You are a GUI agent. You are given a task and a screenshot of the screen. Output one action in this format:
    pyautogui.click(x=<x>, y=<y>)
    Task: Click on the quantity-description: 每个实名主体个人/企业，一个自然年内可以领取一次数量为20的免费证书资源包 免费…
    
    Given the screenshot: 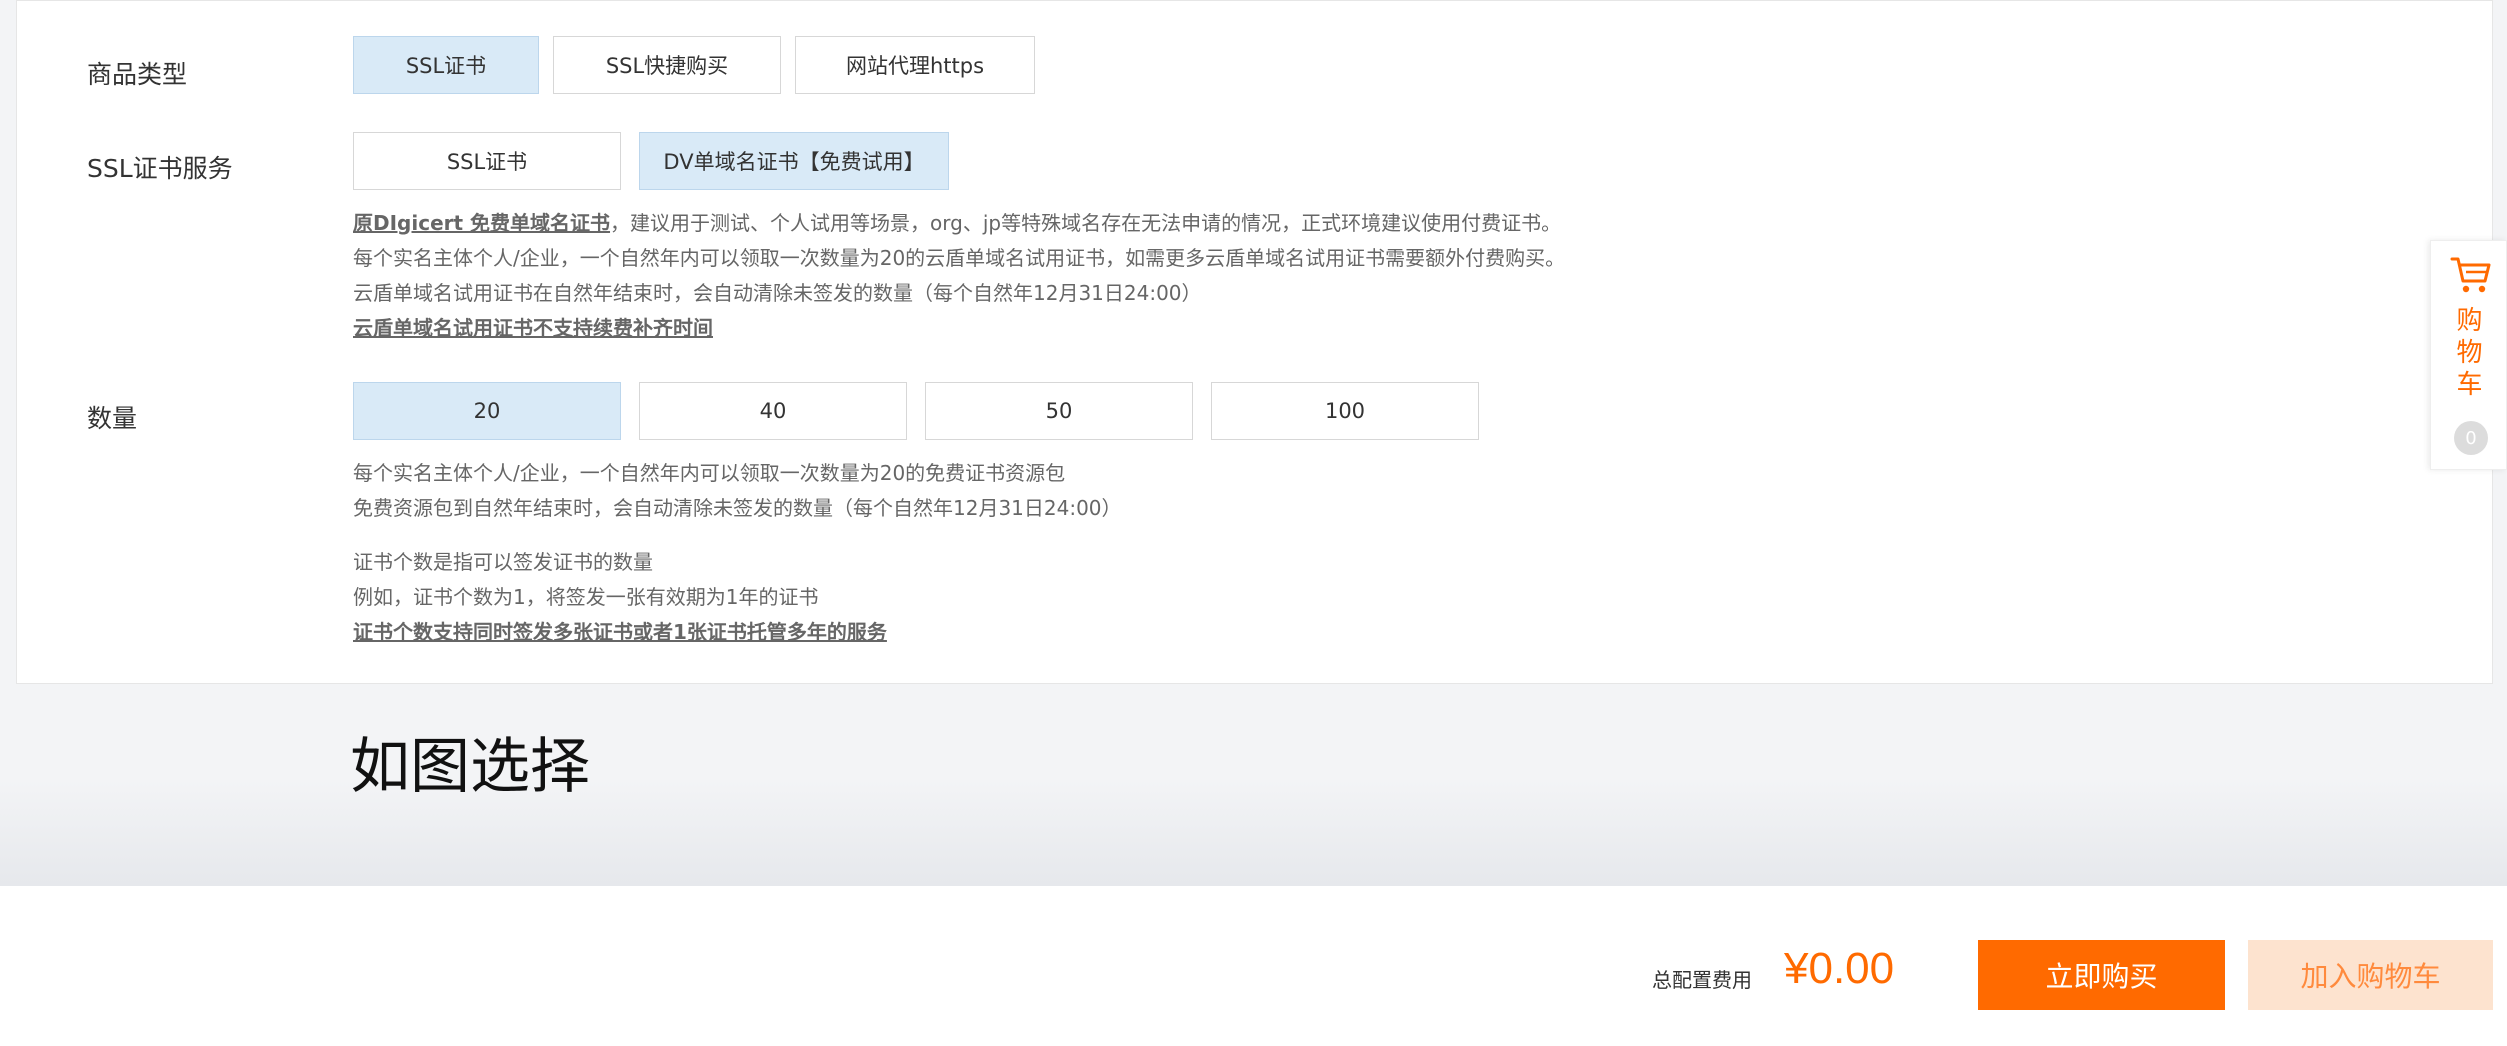 What is the action you would take?
    pyautogui.click(x=737, y=491)
    